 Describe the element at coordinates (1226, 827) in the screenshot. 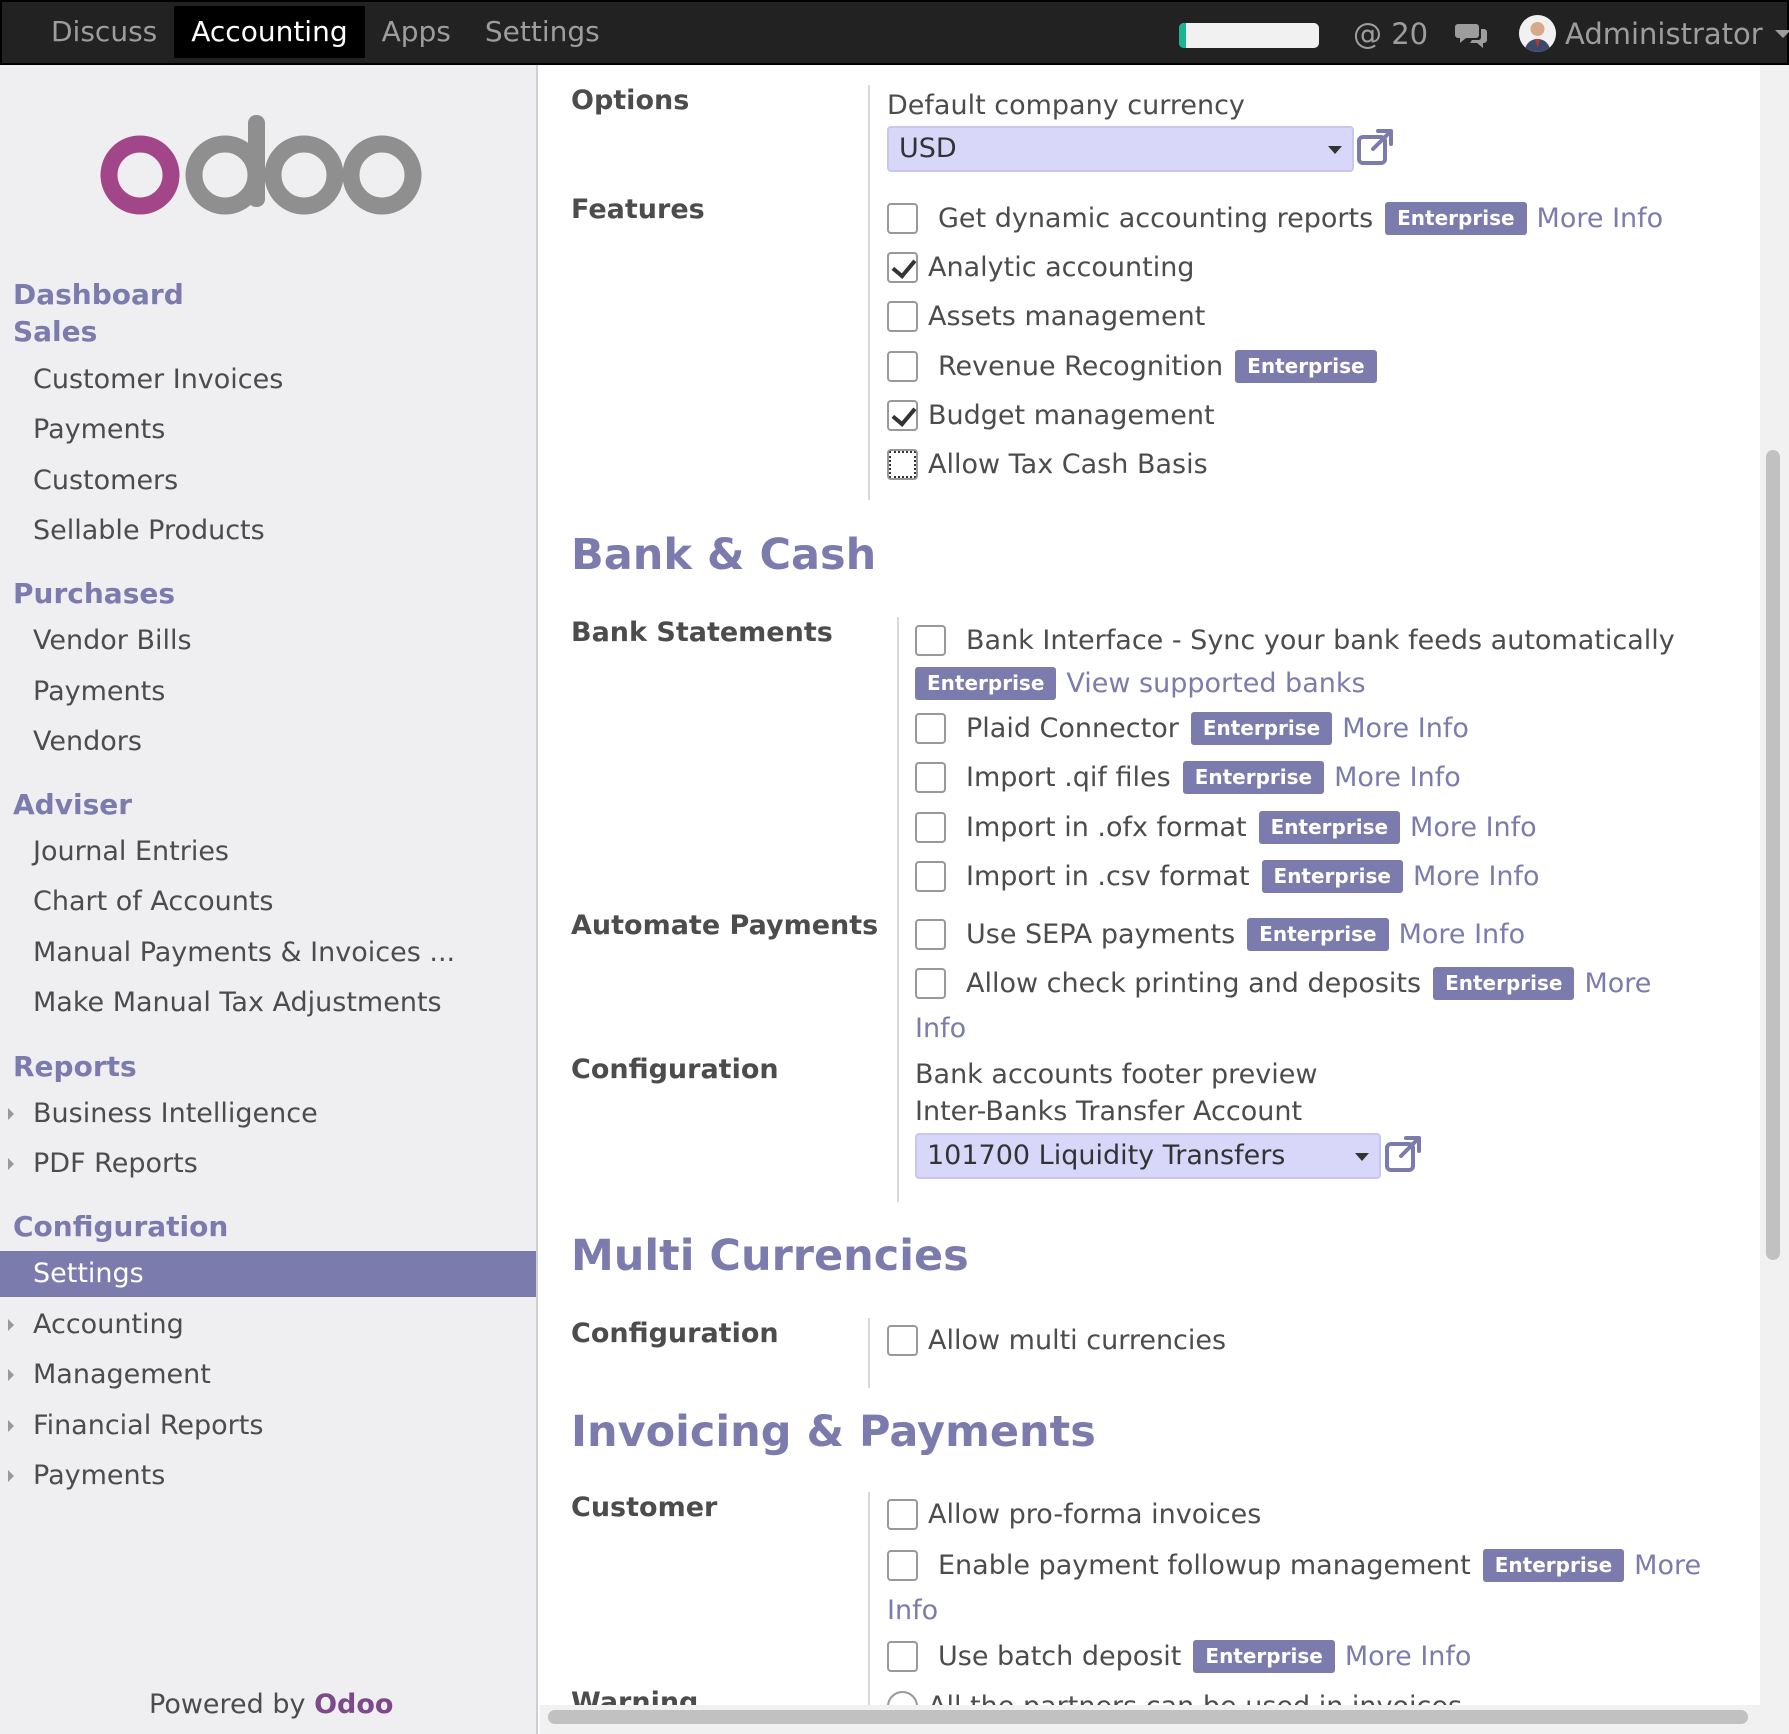

I see `import-ofx-option: Import in .ofx format Enterprise More Info` at that location.